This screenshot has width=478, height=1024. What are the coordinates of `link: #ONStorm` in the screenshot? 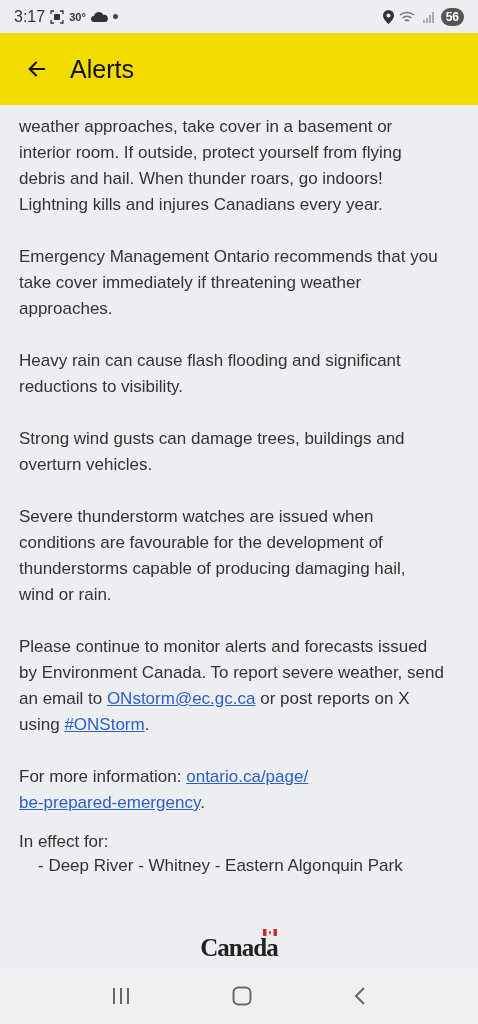 It's located at (104, 724).